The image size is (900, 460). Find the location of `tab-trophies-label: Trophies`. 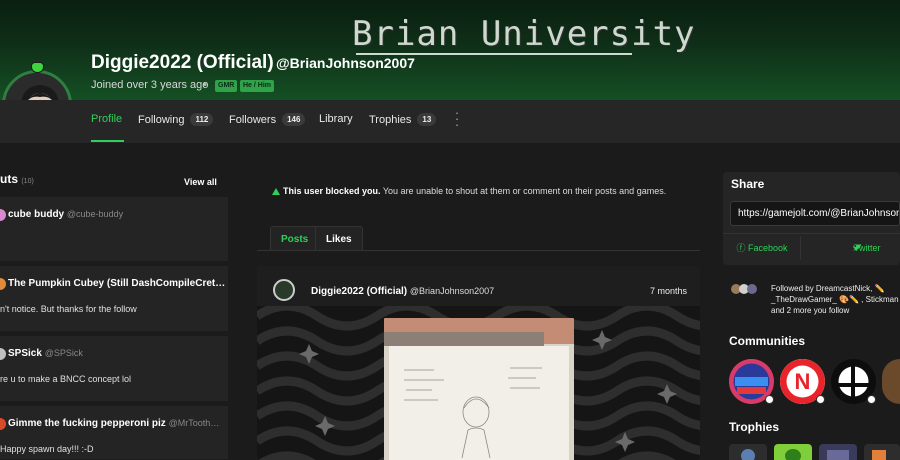

tab-trophies-label: Trophies is located at coordinates (390, 120).